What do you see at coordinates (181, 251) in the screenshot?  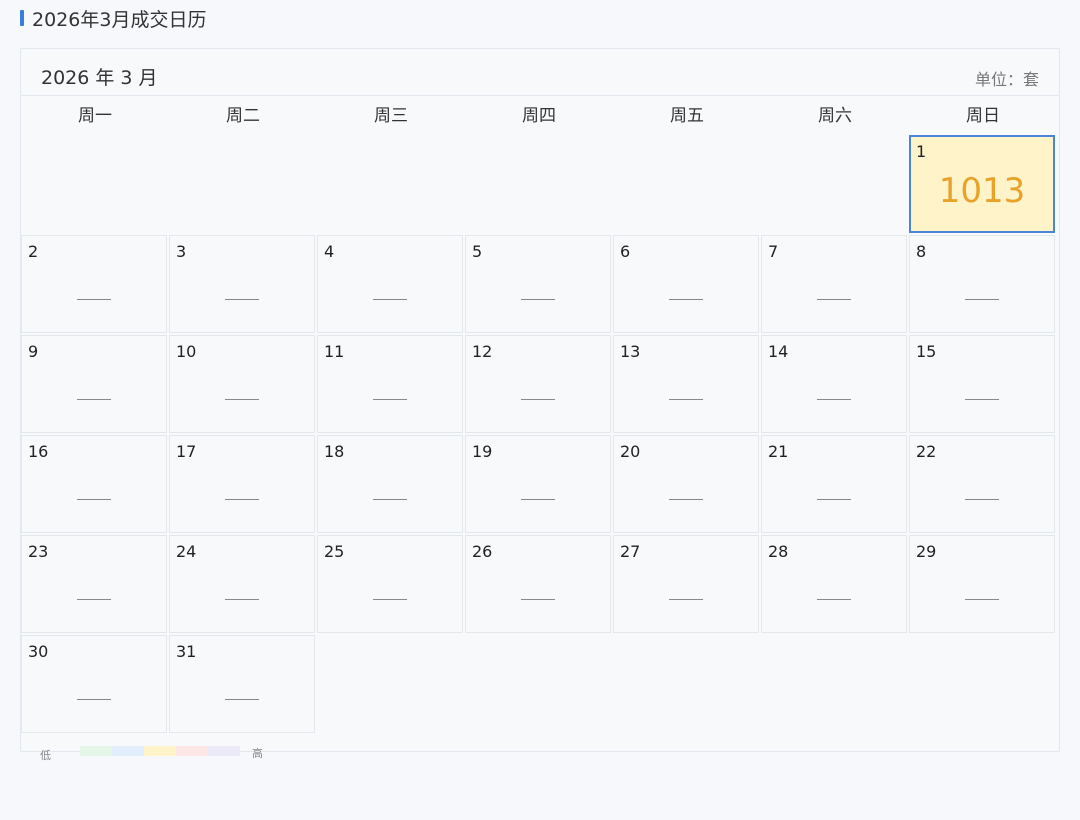 I see `day-number: 3` at bounding box center [181, 251].